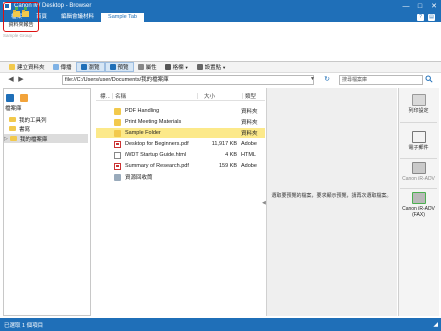 Image resolution: width=441 pixels, height=331 pixels. I want to click on distribute-icon, so click(55, 67).